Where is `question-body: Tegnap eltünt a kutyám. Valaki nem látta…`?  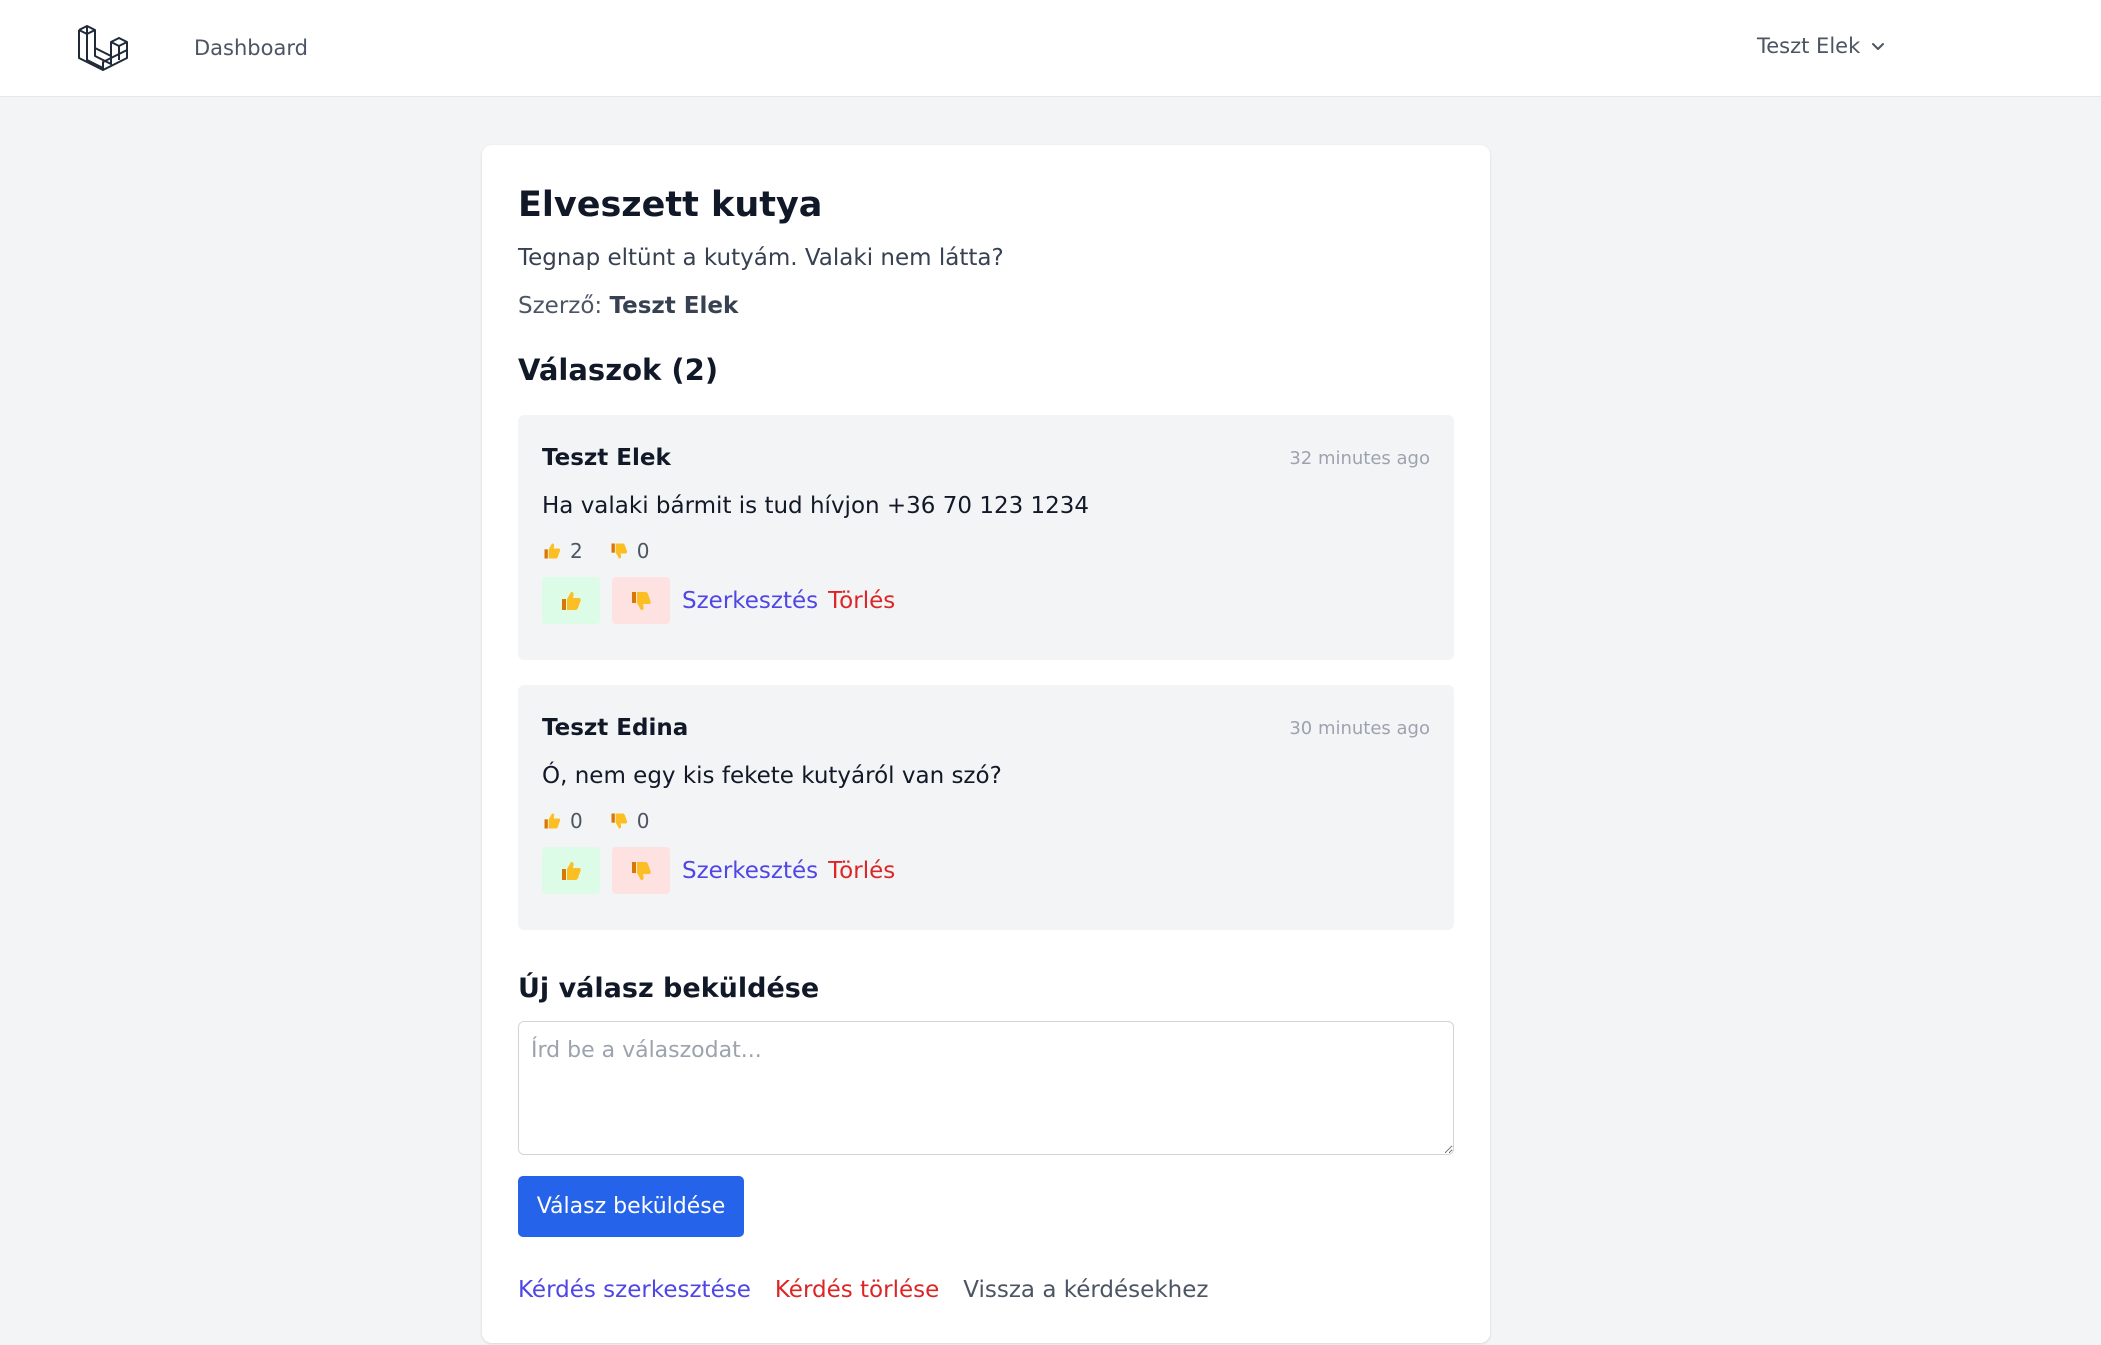 question-body: Tegnap eltünt a kutyám. Valaki nem látta… is located at coordinates (761, 258).